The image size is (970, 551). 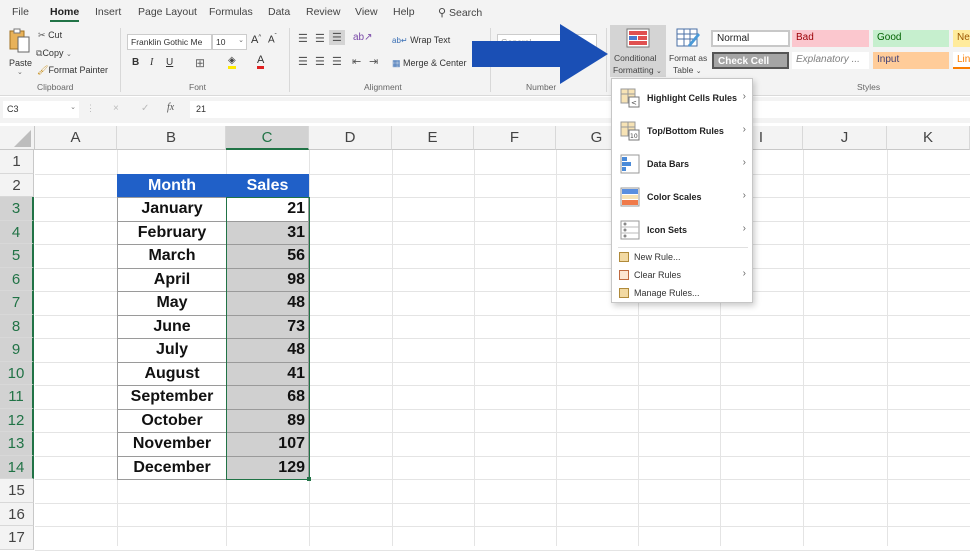 What do you see at coordinates (231, 12) in the screenshot?
I see `tab-formulas: Formulas` at bounding box center [231, 12].